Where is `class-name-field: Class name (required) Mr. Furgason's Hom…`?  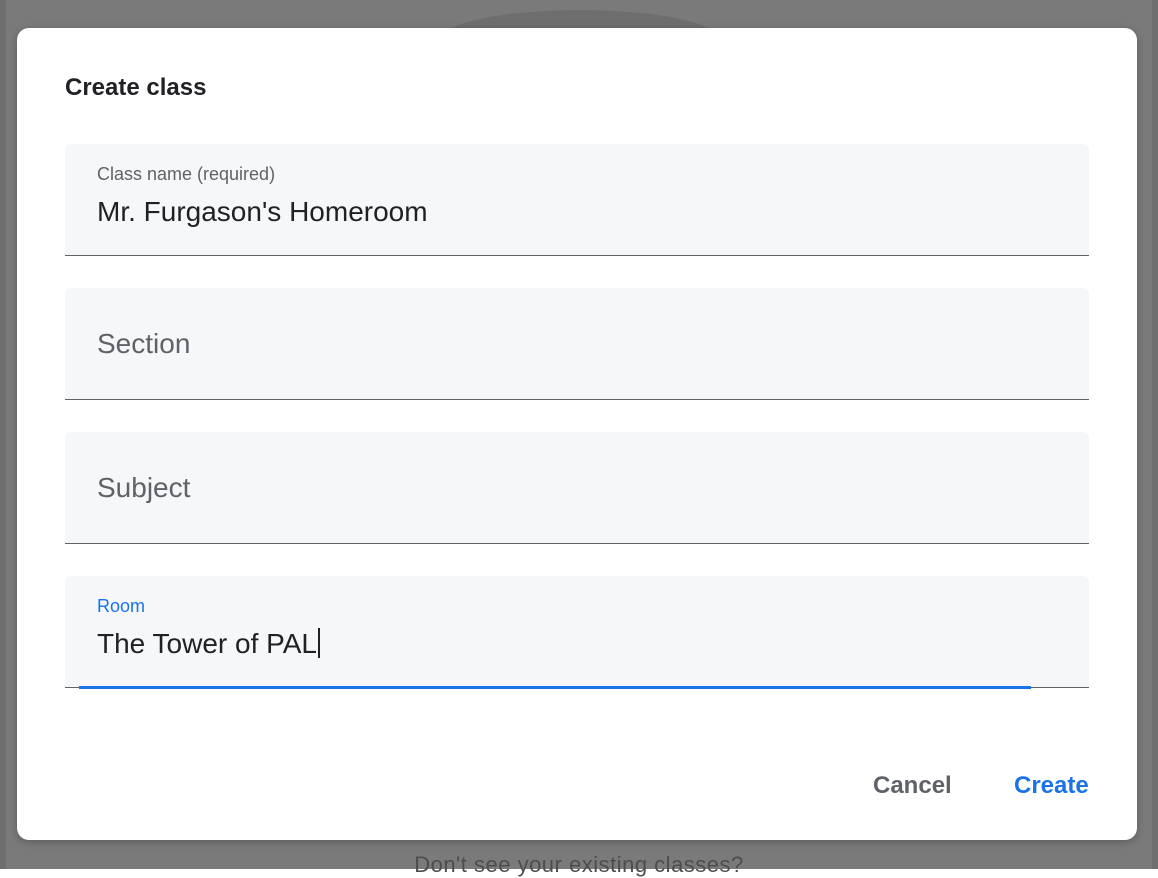
class-name-field: Class name (required) Mr. Furgason's Hom… is located at coordinates (577, 200).